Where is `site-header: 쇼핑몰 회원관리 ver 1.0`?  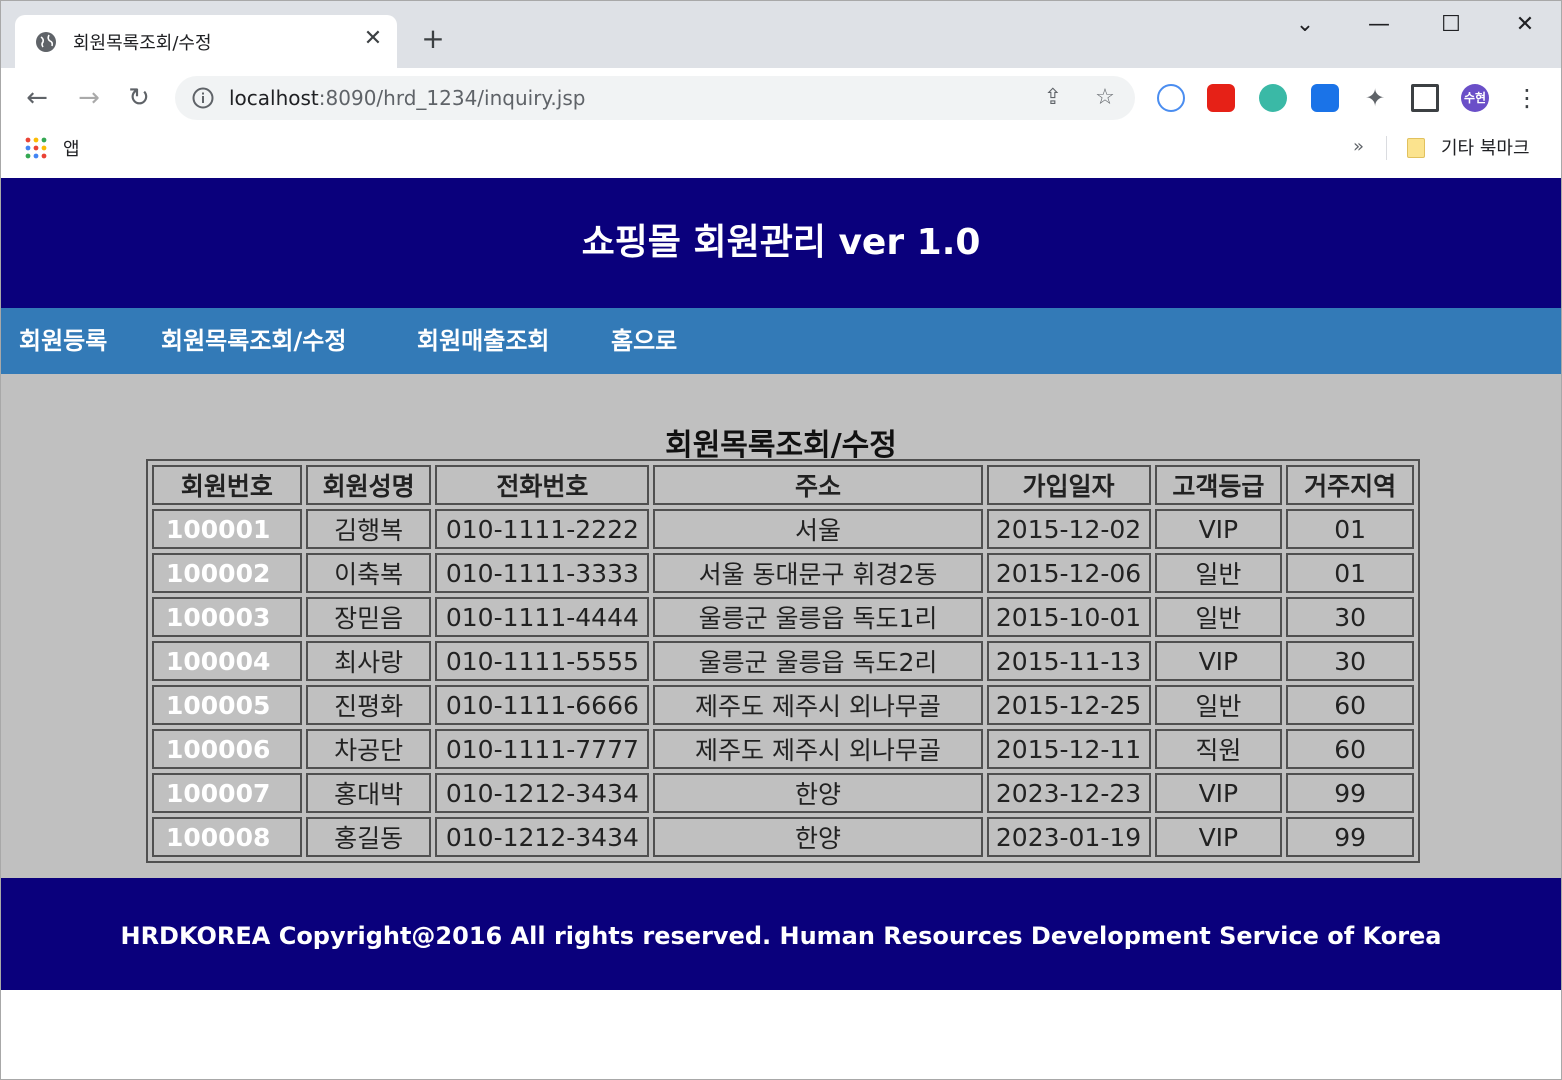 site-header: 쇼핑몰 회원관리 ver 1.0 is located at coordinates (781, 243).